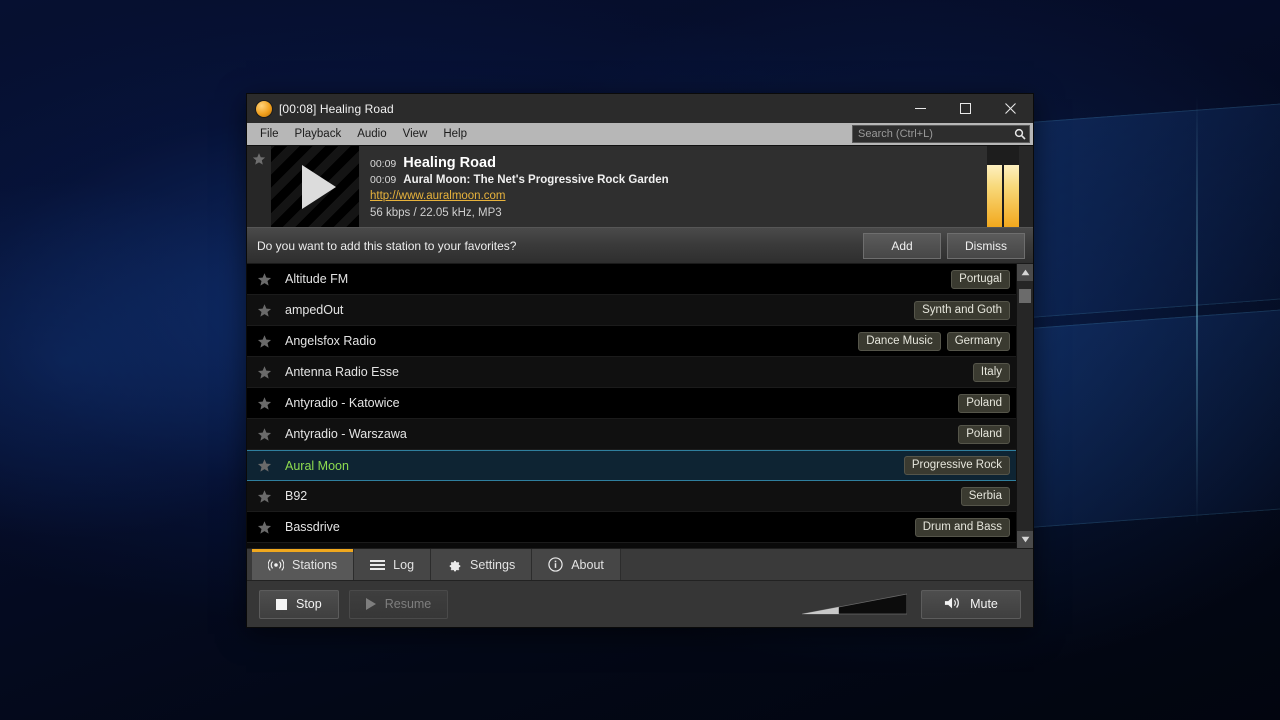 The height and width of the screenshot is (720, 1280). Describe the element at coordinates (978, 341) in the screenshot. I see `status-badge: Germany` at that location.